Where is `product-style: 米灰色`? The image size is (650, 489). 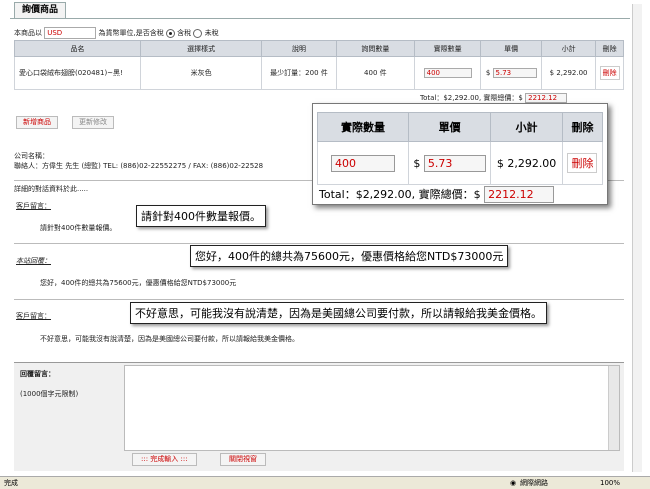
product-style: 米灰色 is located at coordinates (201, 73).